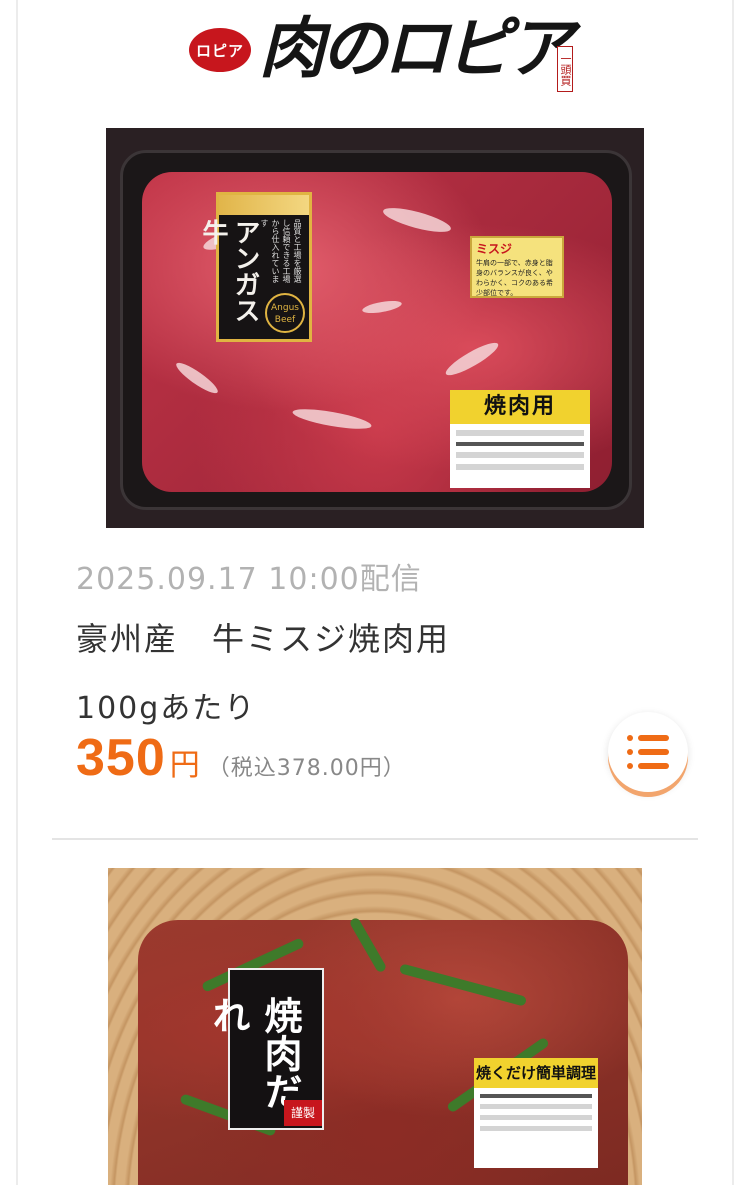 The width and height of the screenshot is (750, 1185). I want to click on brand-logo: ロピア 肉のロピア 一頭買, so click(380, 49).